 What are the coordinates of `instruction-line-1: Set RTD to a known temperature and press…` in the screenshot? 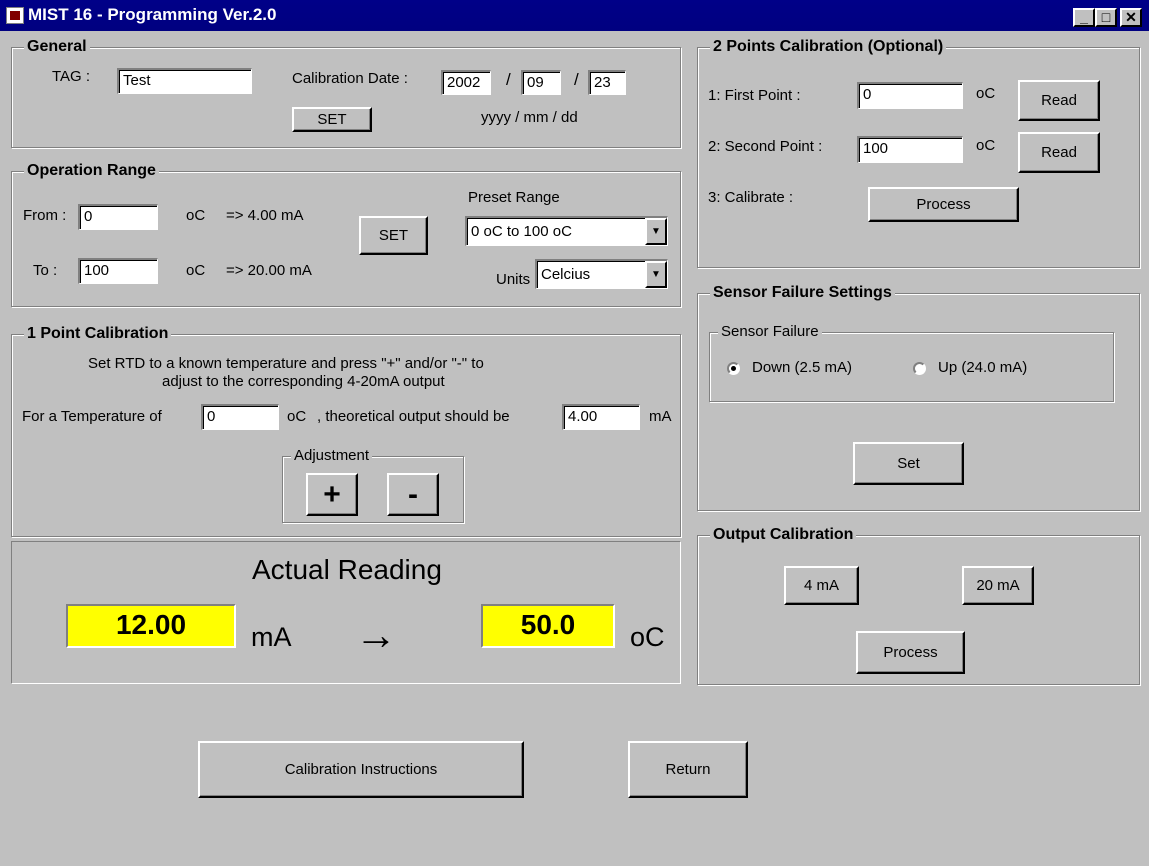 It's located at (286, 363).